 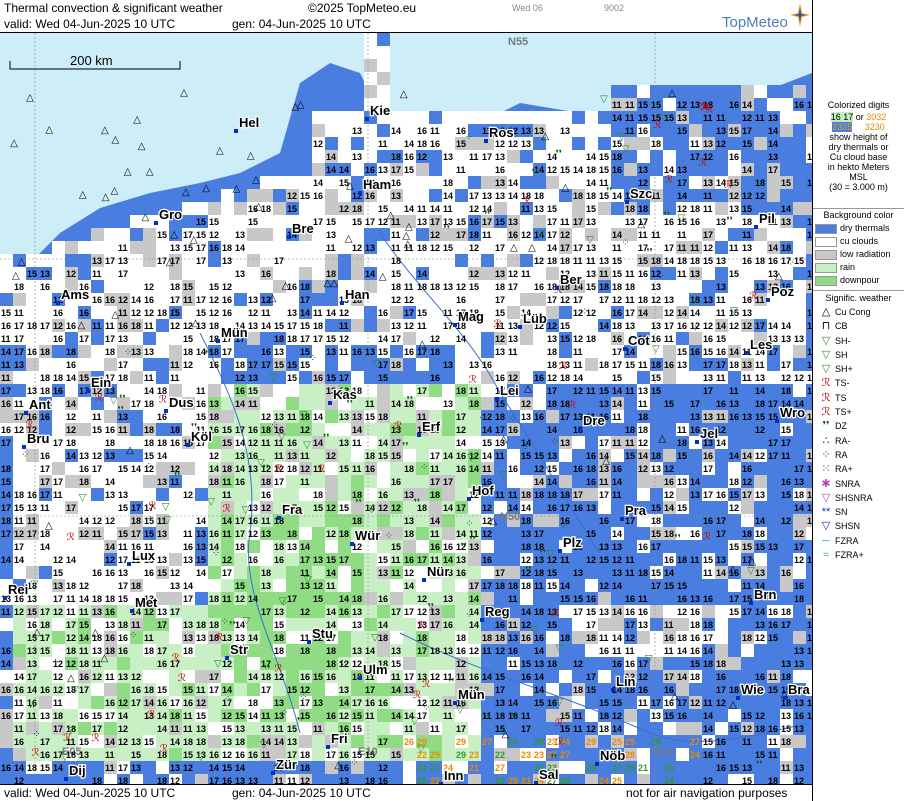 I want to click on thermal-value: 29, so click(x=591, y=742).